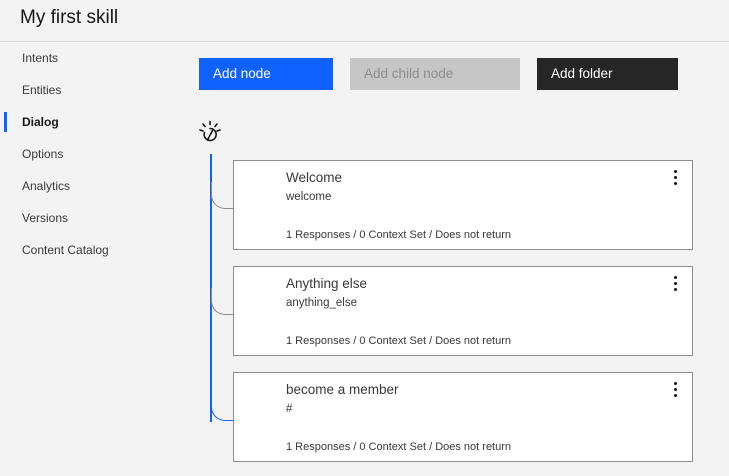  Describe the element at coordinates (321, 303) in the screenshot. I see `node-condition: anything_else` at that location.